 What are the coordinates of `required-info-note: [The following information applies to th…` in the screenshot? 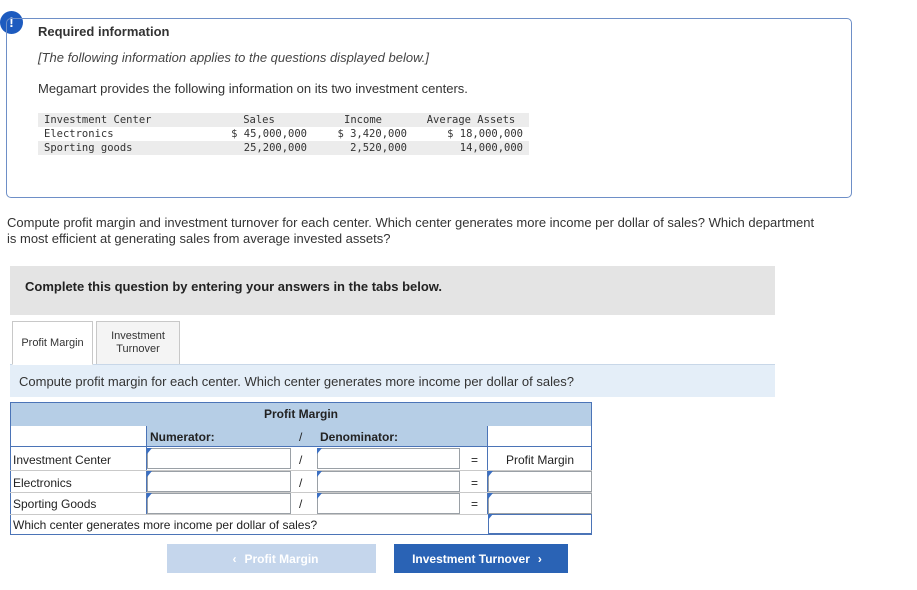 It's located at (233, 57).